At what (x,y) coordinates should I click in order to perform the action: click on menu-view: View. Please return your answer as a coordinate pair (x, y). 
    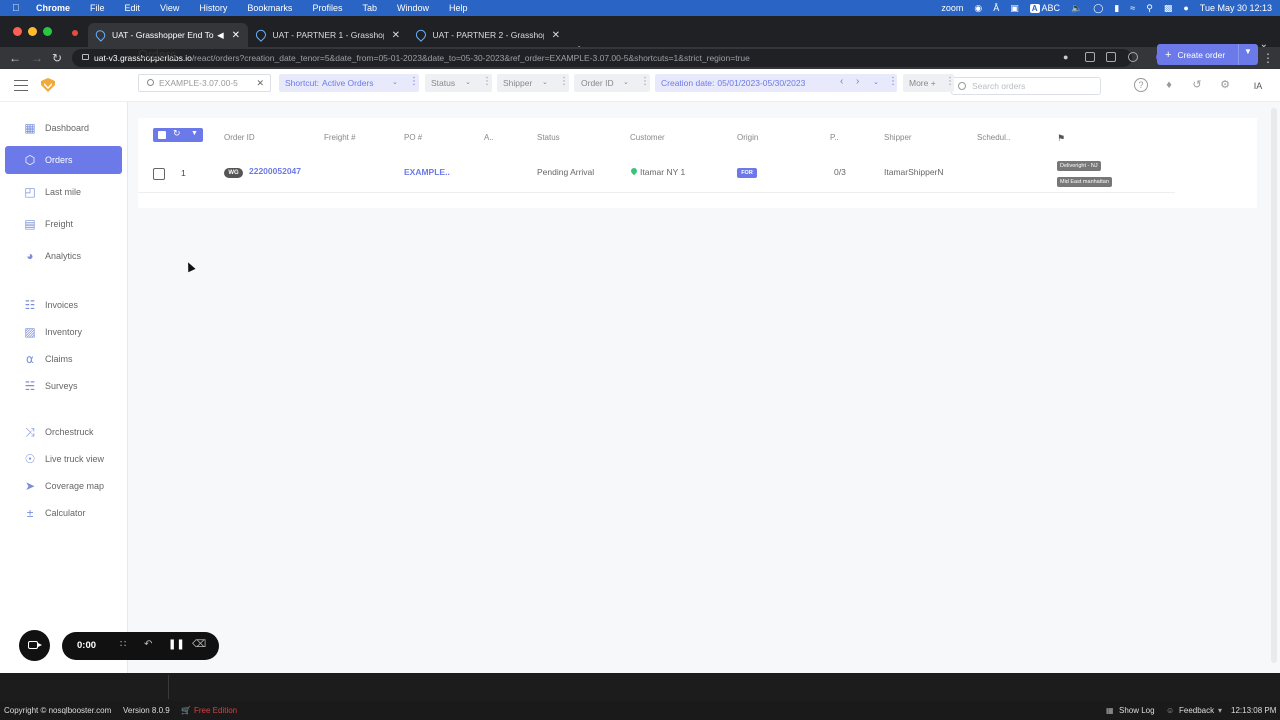
    Looking at the image, I should click on (169, 8).